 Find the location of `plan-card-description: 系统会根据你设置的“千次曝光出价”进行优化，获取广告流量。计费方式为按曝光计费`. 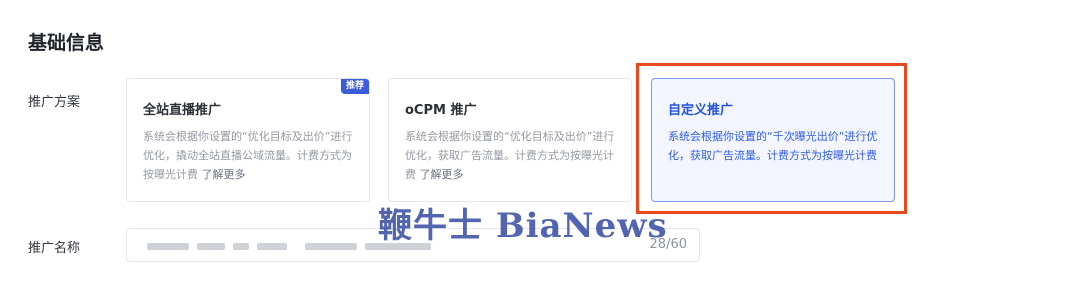

plan-card-description: 系统会根据你设置的“千次曝光出价”进行优化，获取广告流量。计费方式为按曝光计费 is located at coordinates (776, 146).